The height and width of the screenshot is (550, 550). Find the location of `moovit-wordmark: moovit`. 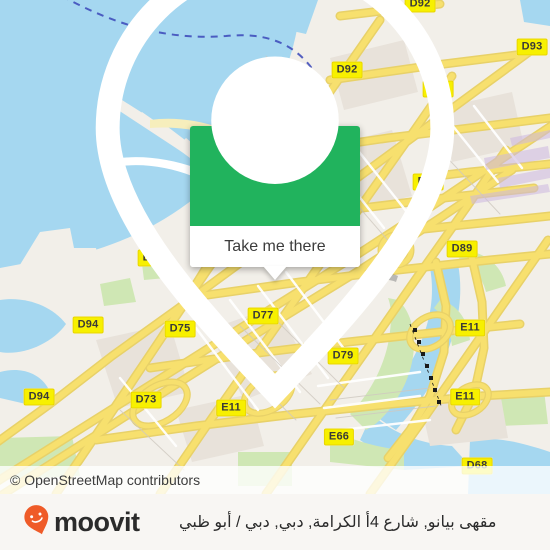

moovit-wordmark: moovit is located at coordinates (97, 521).